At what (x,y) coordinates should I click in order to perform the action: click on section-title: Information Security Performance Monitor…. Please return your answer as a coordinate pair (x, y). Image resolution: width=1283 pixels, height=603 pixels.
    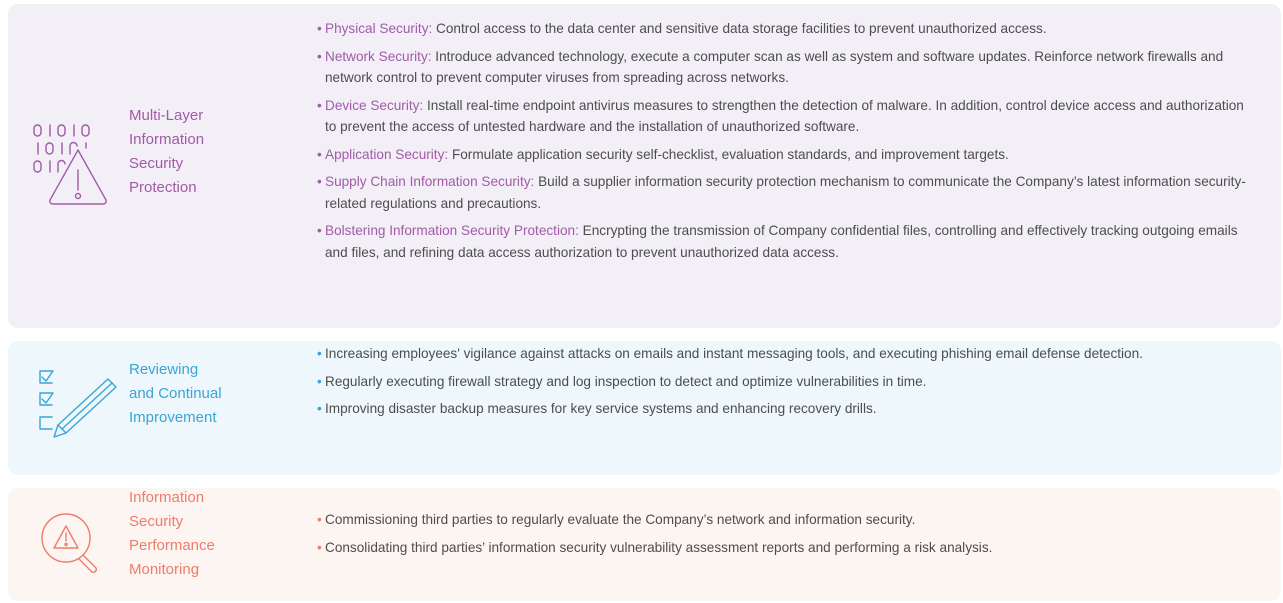
    Looking at the image, I should click on (172, 533).